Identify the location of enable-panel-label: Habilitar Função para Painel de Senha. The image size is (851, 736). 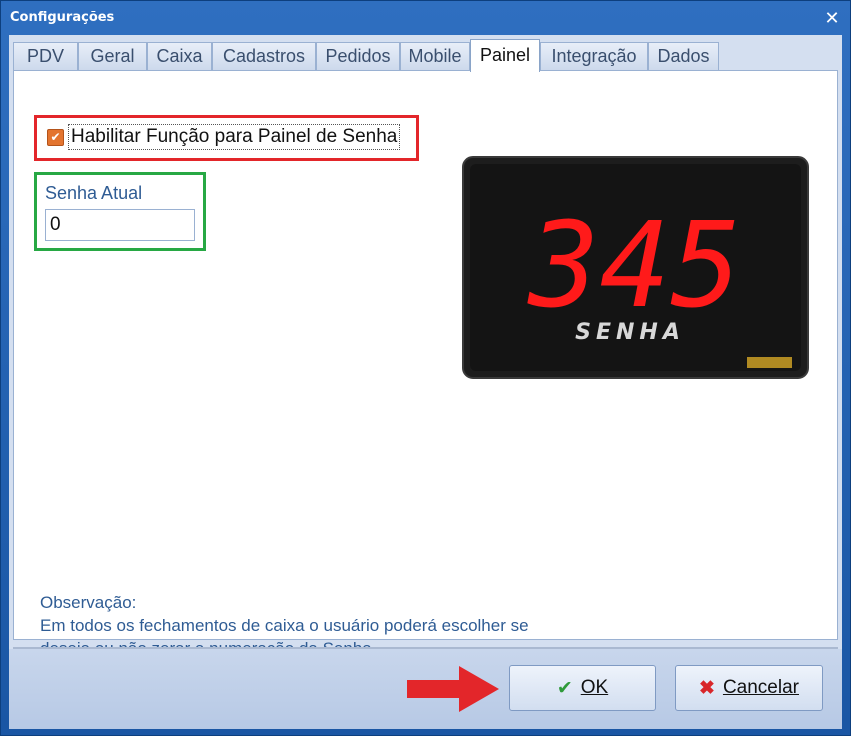
(234, 137).